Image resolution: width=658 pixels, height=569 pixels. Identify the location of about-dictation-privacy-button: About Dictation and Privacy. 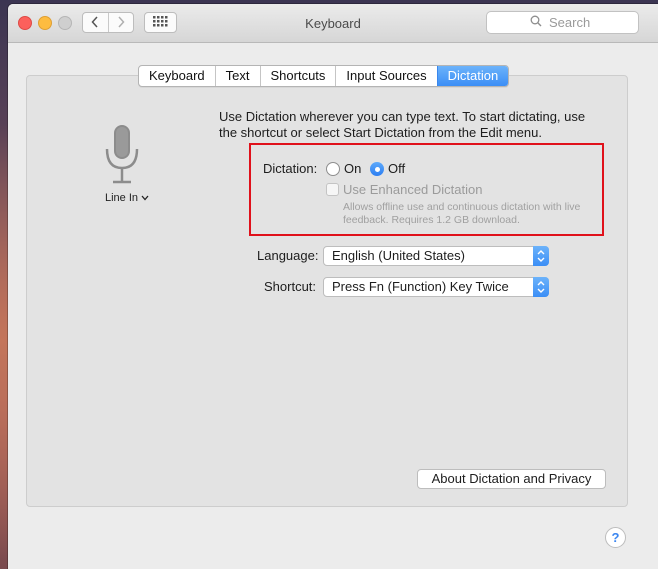
(511, 479).